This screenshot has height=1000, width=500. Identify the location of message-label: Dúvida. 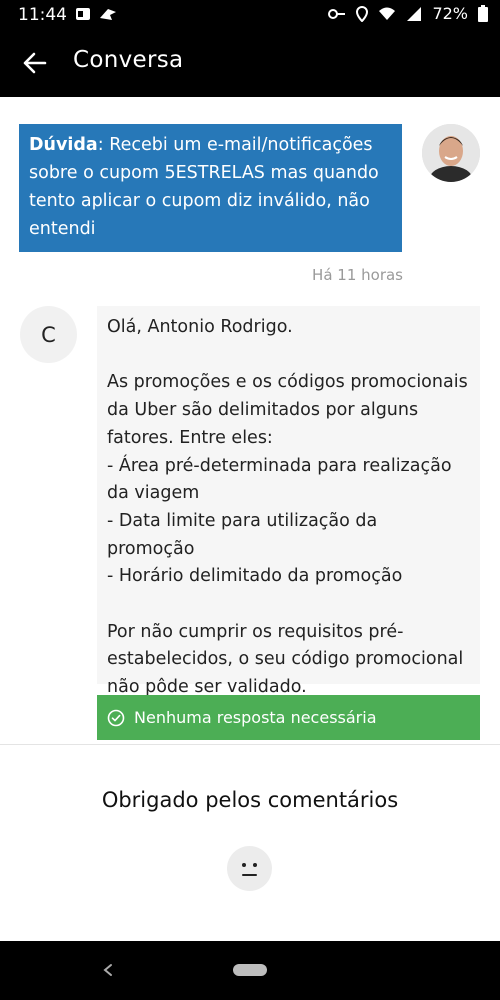
(63, 145).